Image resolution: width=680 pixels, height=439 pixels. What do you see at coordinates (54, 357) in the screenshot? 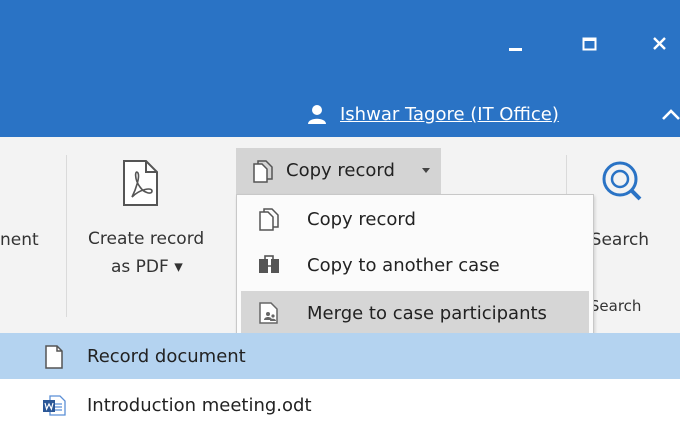
I see `document-icon` at bounding box center [54, 357].